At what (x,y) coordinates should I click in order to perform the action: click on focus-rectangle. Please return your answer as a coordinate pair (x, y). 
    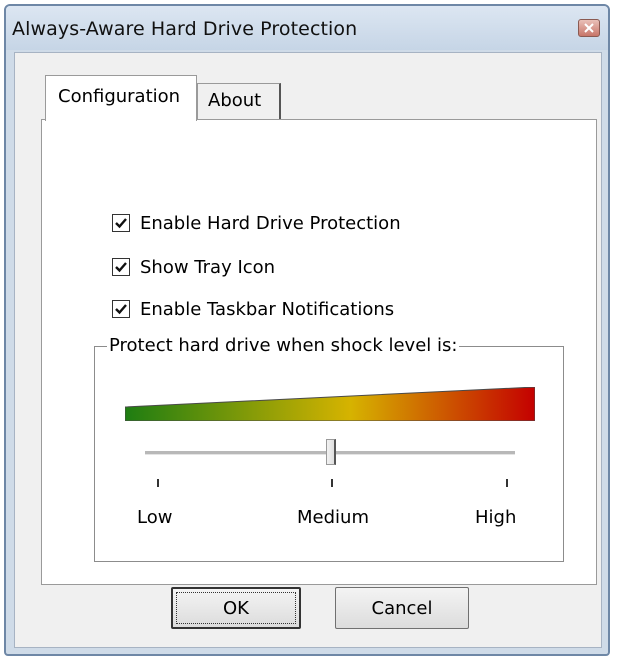
    Looking at the image, I should click on (236, 608).